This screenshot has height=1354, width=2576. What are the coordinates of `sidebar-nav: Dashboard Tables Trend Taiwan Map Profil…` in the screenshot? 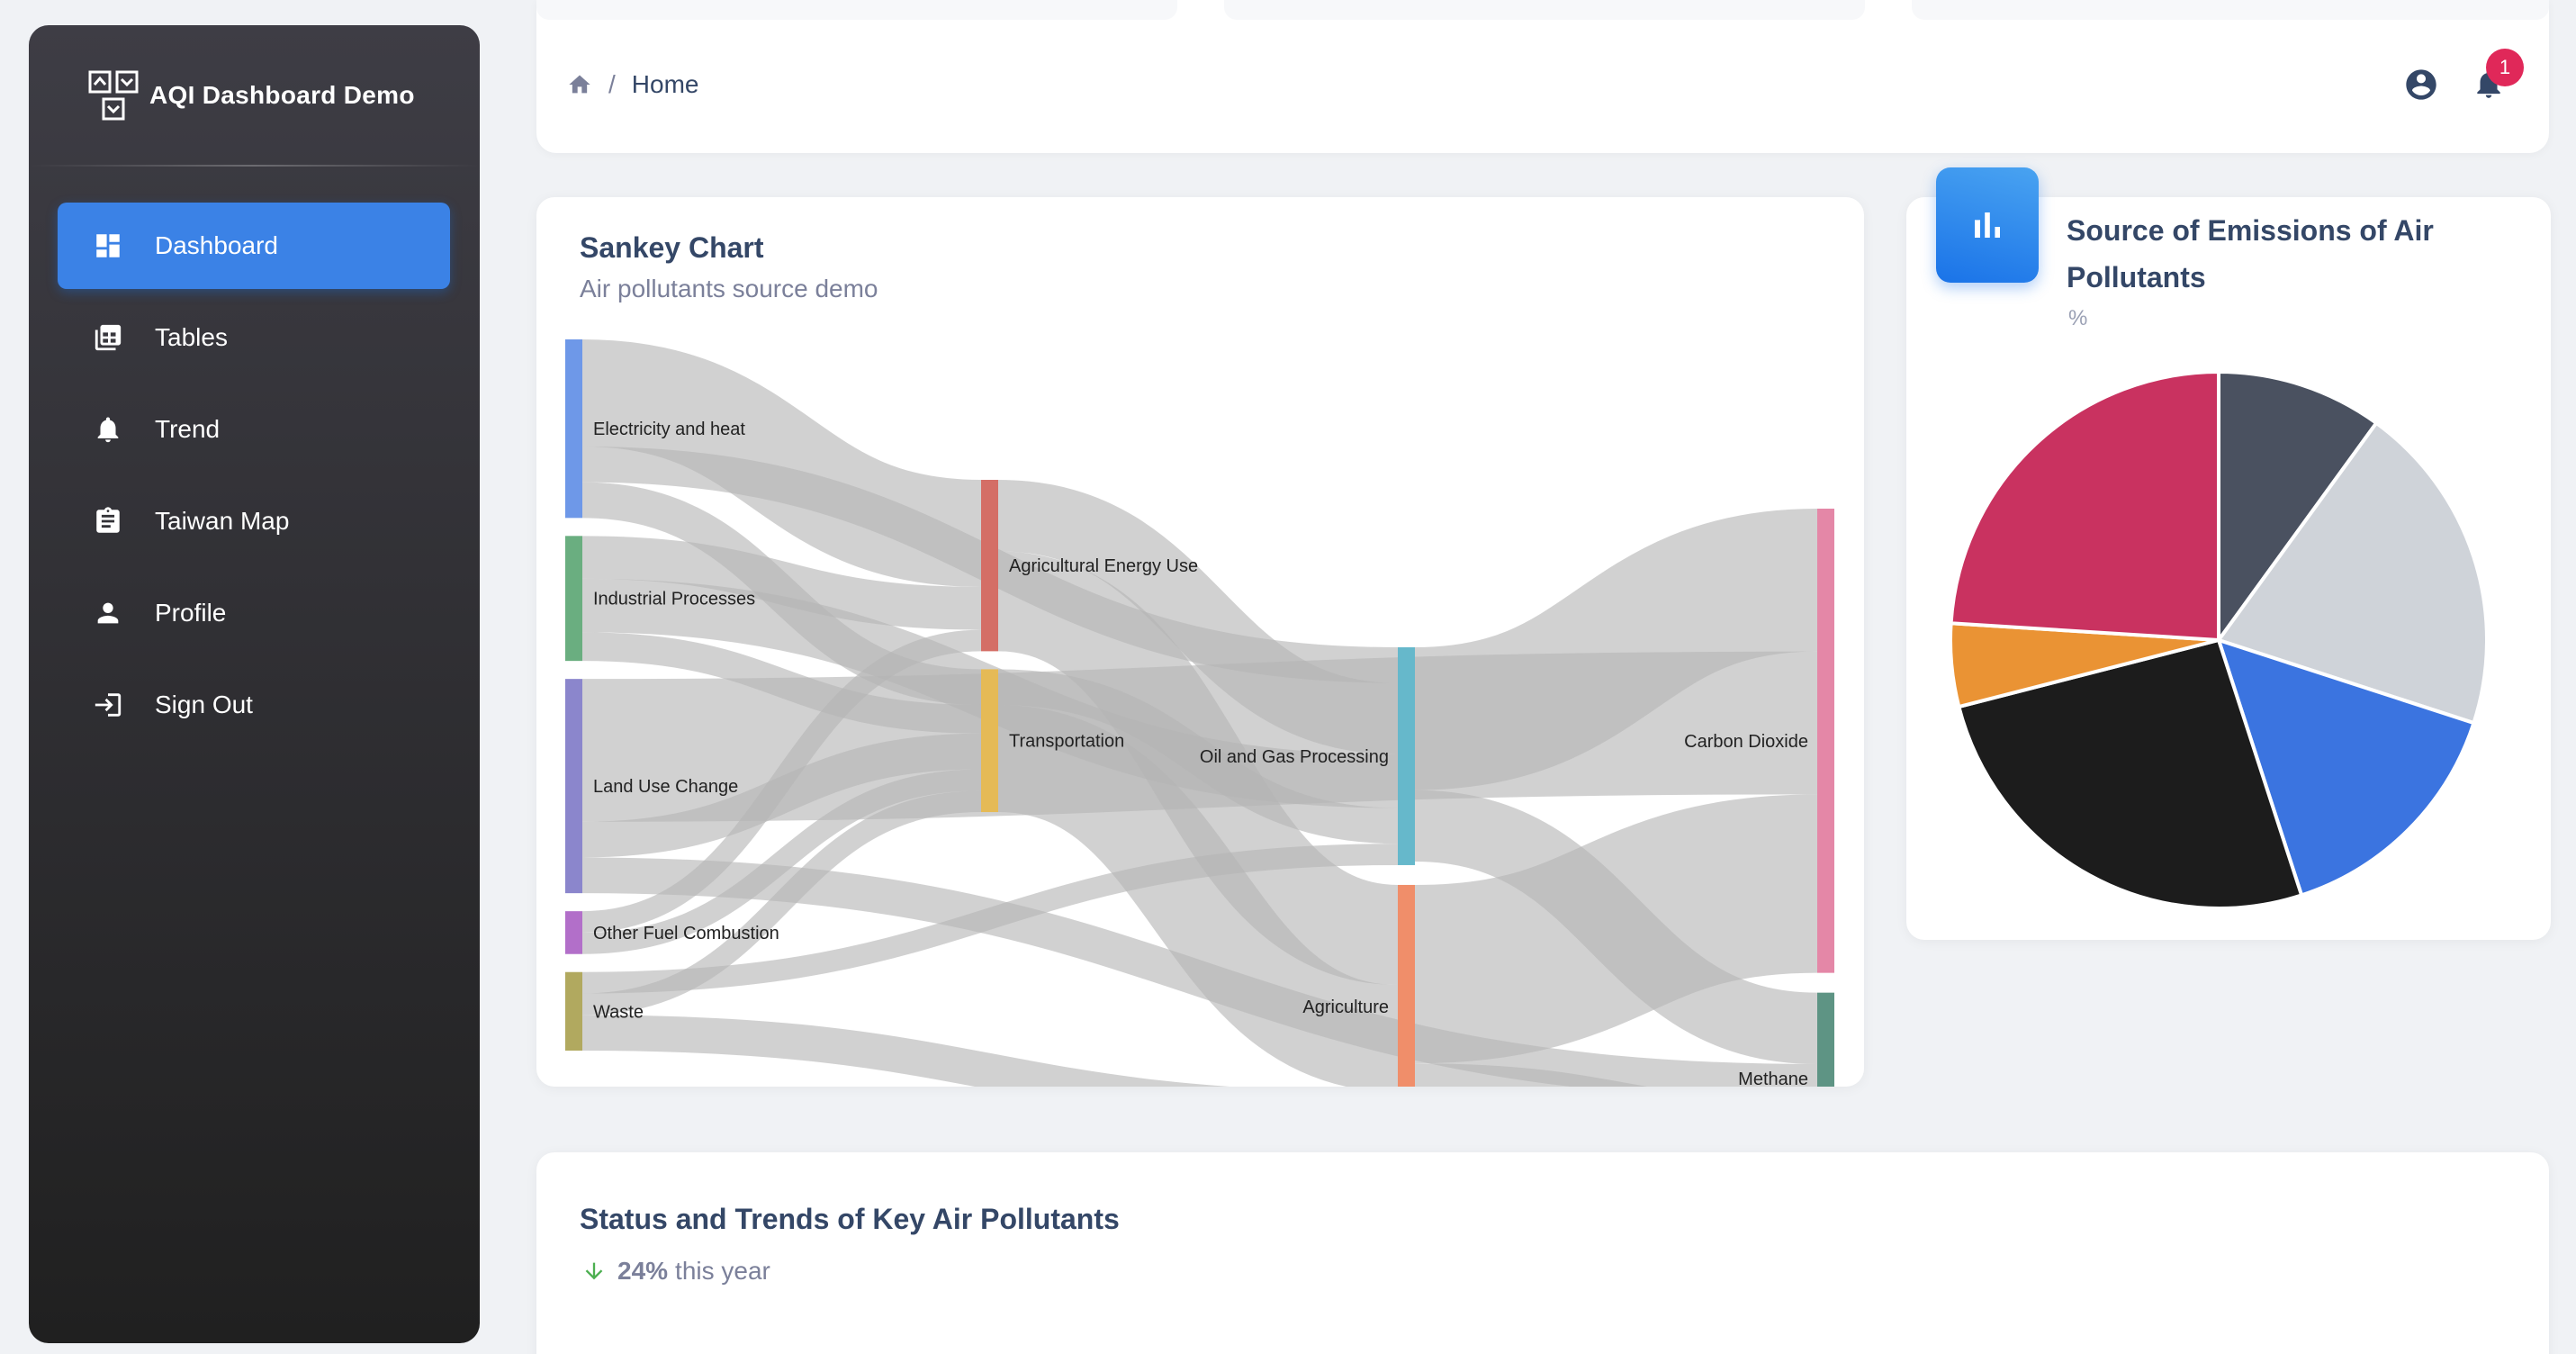 It's located at (254, 478).